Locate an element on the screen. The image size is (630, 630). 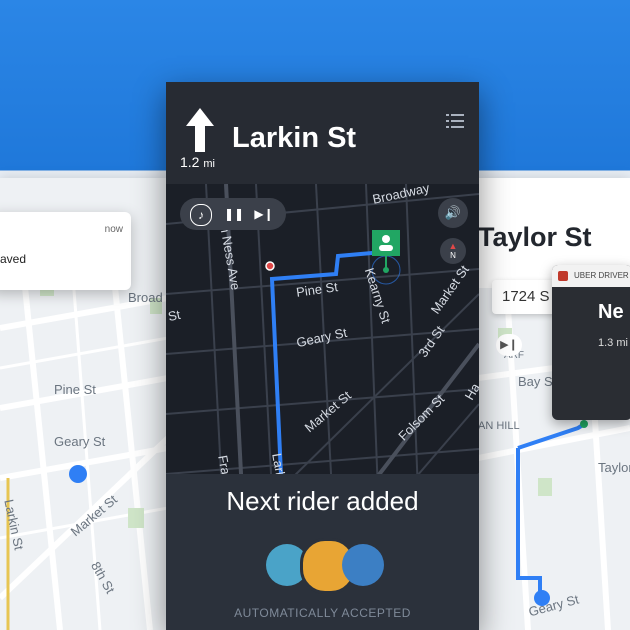
notification-card: now aved is located at coordinates (65, 251).